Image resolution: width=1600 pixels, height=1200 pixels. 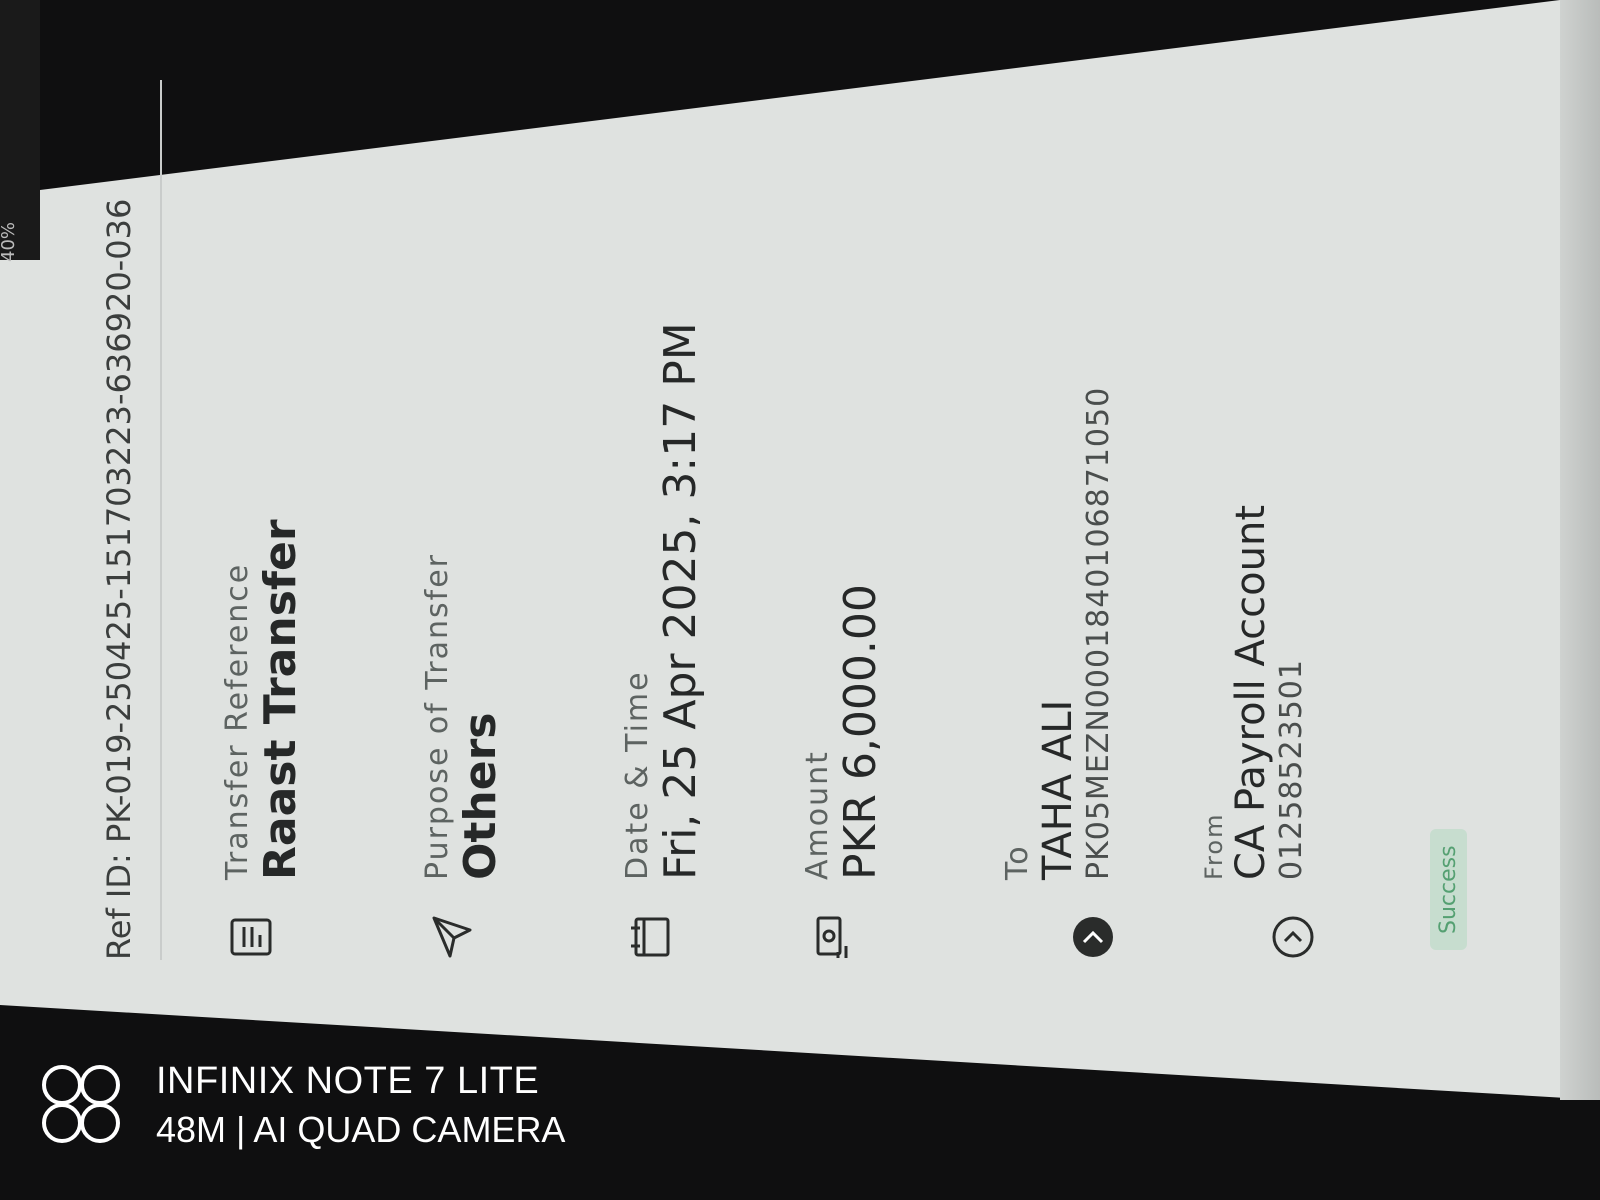 I want to click on from-account: 01258523501, so click(x=1291, y=769).